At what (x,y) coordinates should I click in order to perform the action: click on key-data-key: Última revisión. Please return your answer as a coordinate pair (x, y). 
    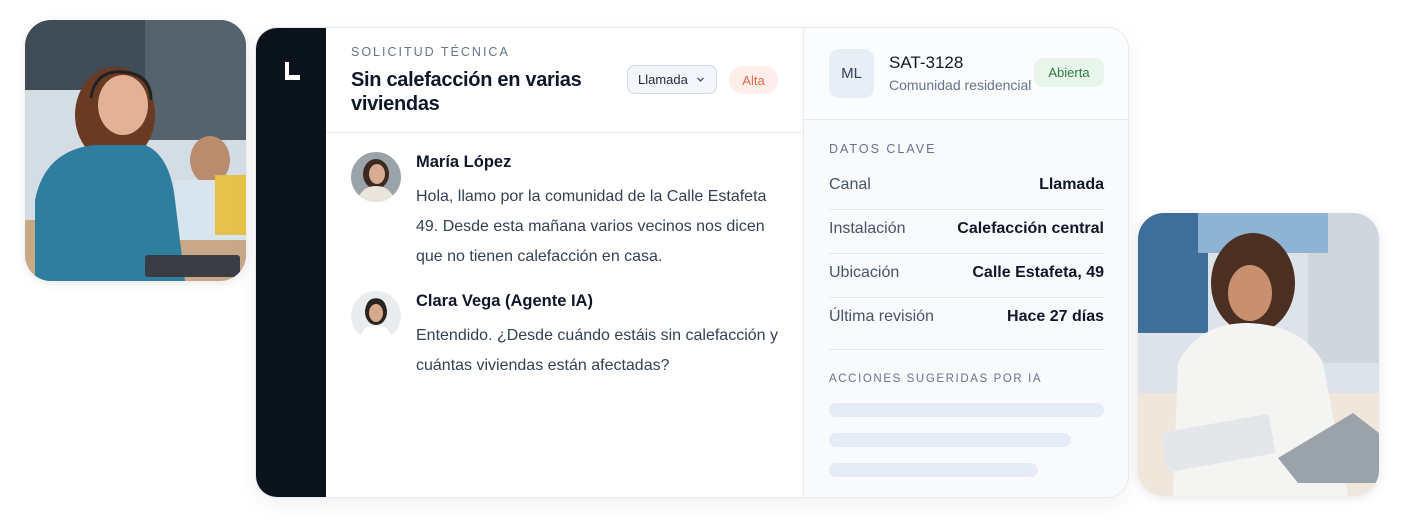
    Looking at the image, I should click on (881, 316).